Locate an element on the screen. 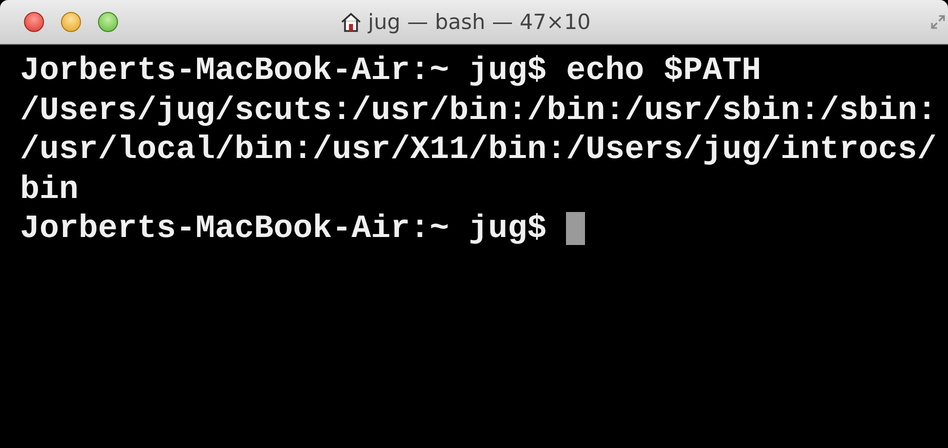 The image size is (948, 448). fullscreen-icon is located at coordinates (938, 22).